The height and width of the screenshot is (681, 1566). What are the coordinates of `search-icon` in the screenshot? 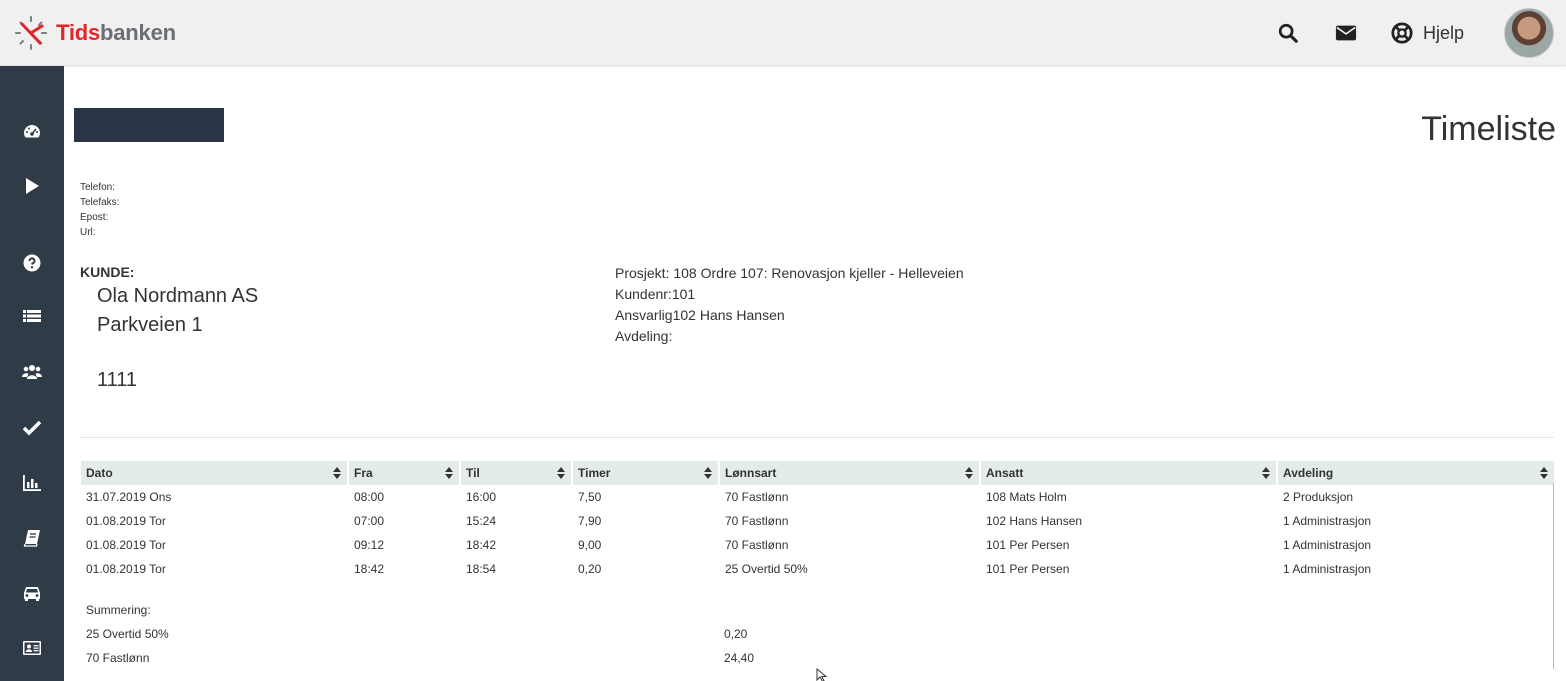 It's located at (1288, 33).